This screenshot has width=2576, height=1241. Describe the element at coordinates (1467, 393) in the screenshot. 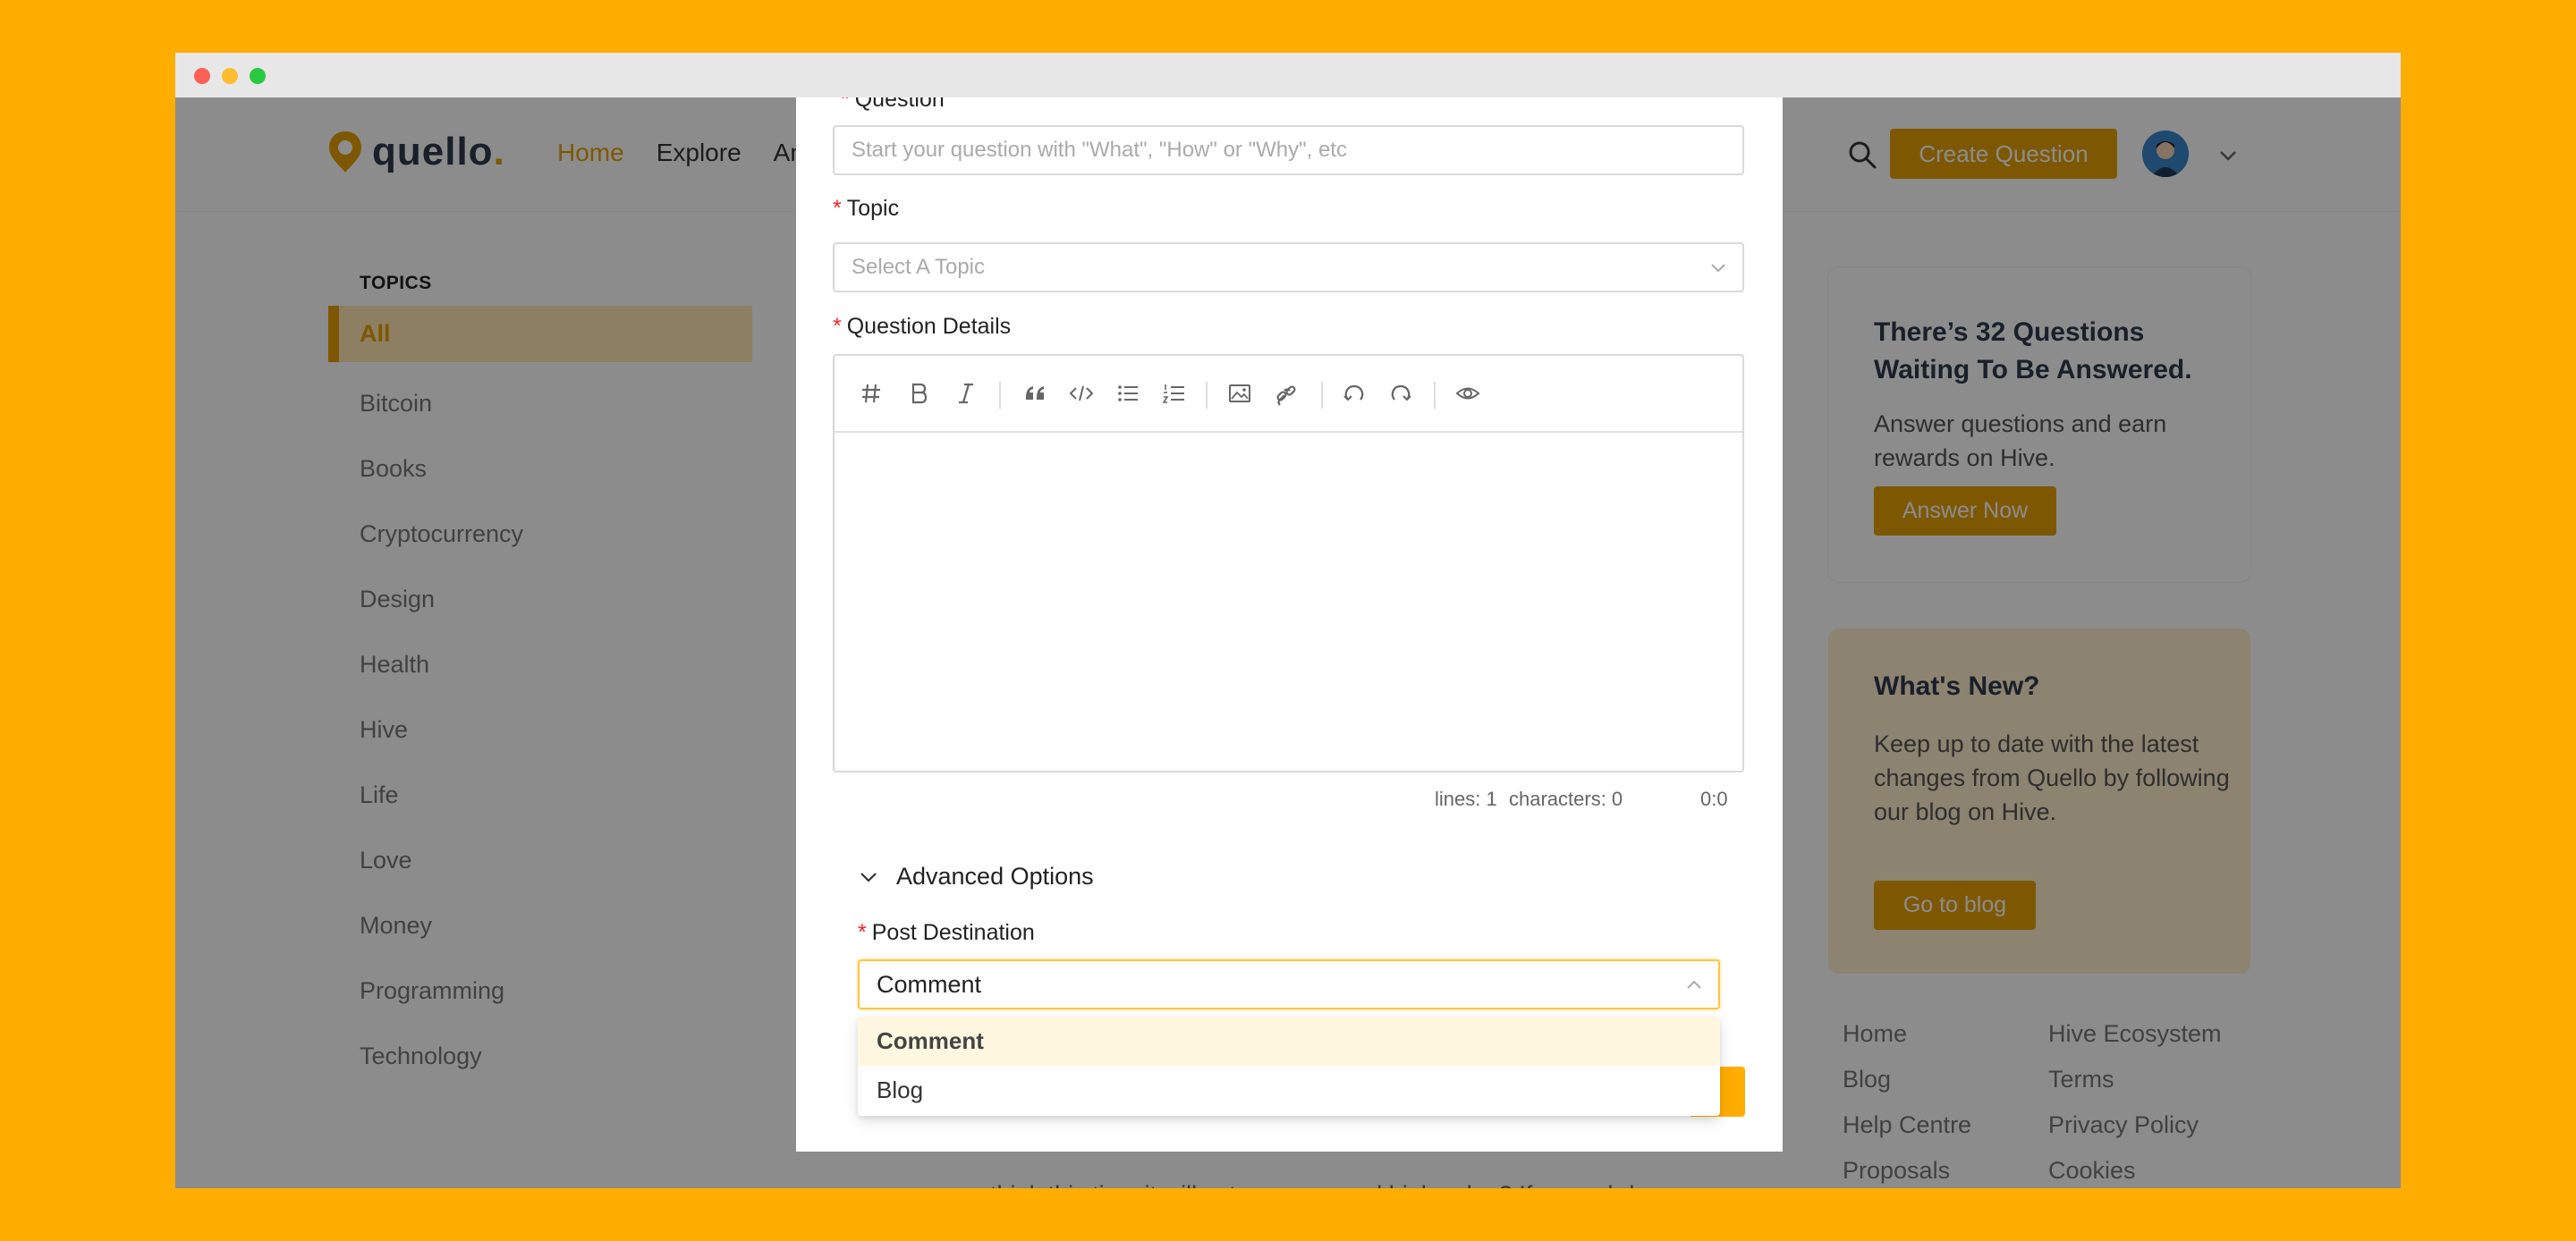

I see `preview-icon` at that location.